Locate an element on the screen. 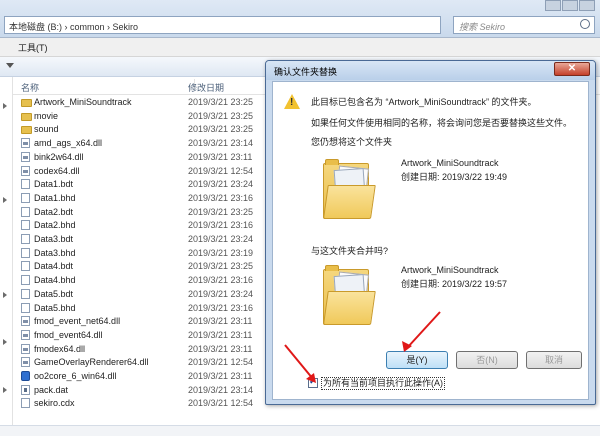 The height and width of the screenshot is (436, 600). annotation-arrows is located at coordinates (362, 347).